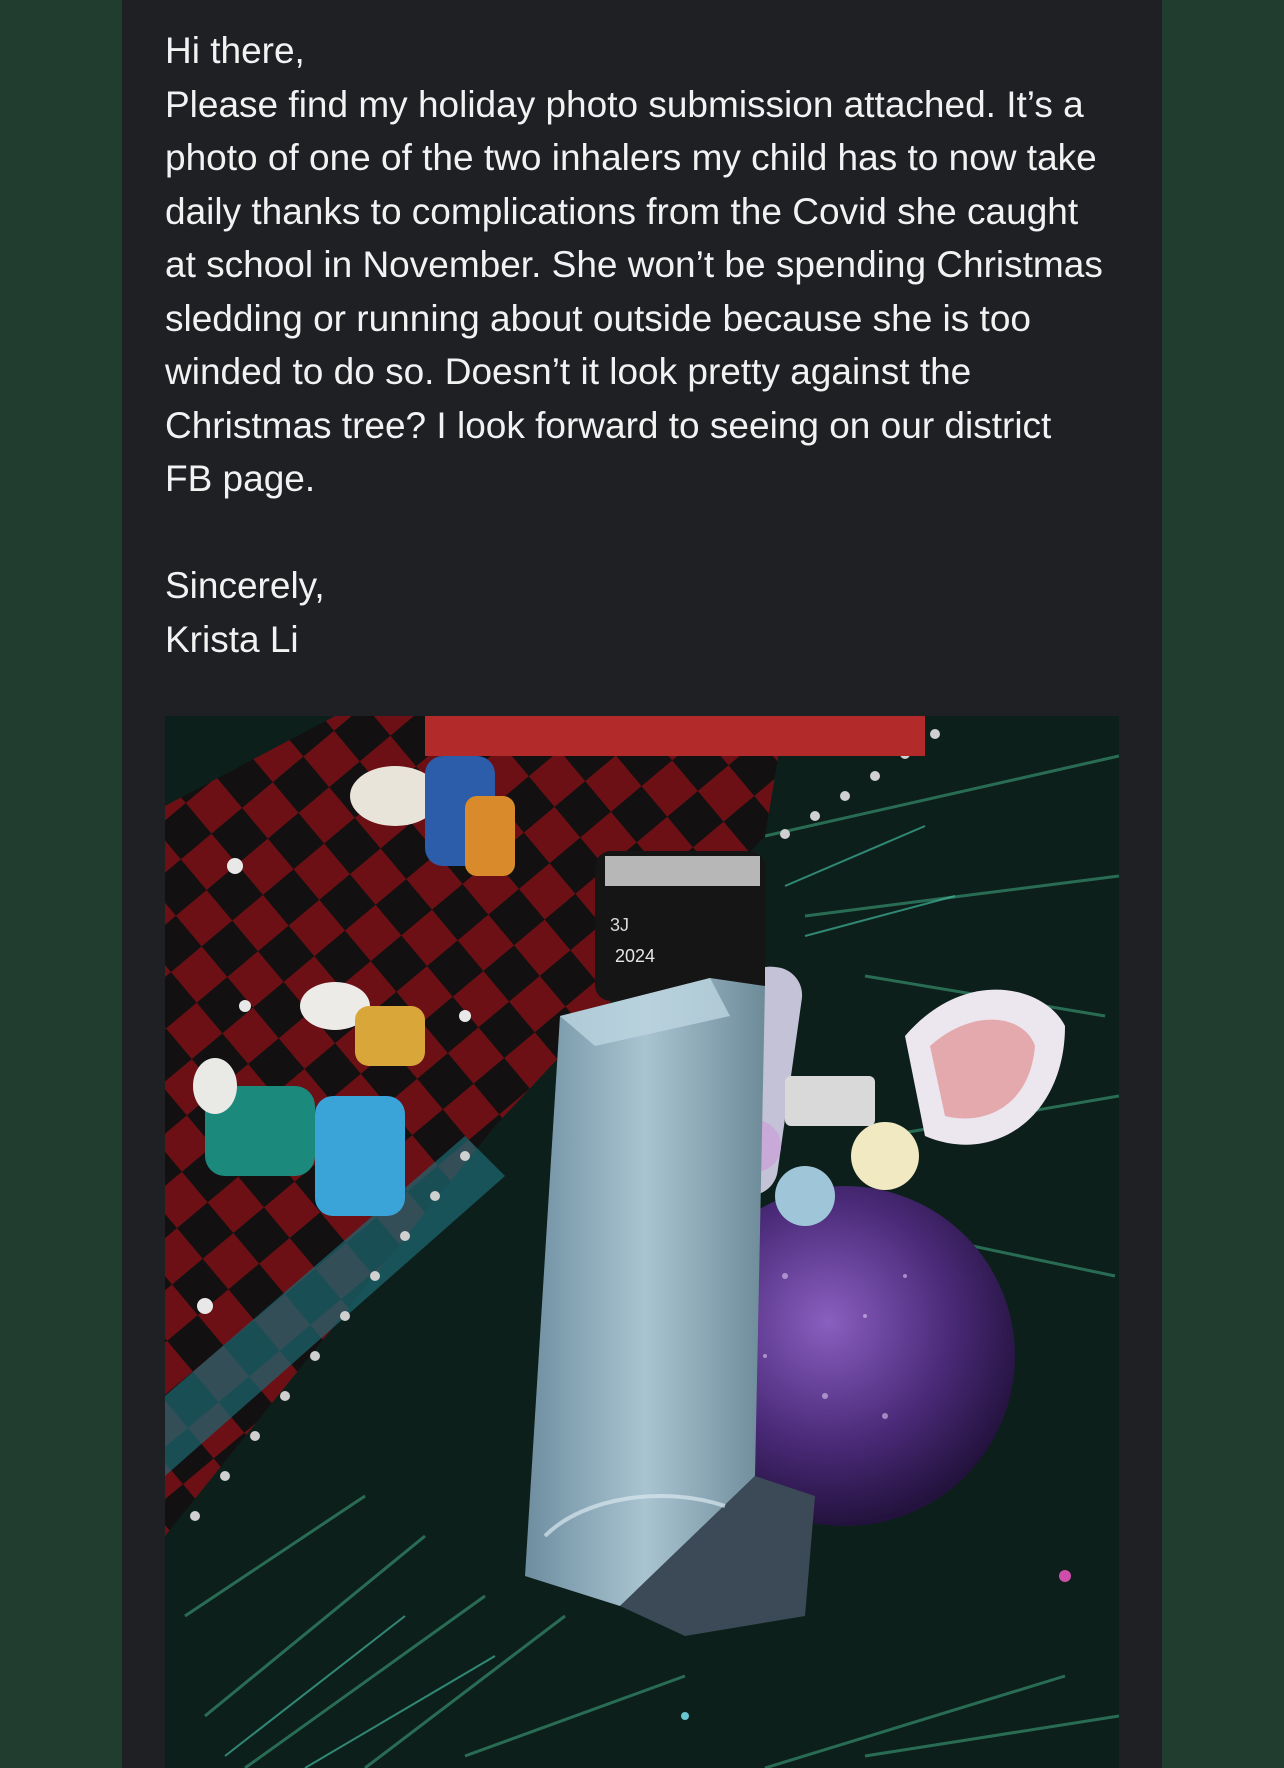  Describe the element at coordinates (235, 50) in the screenshot. I see `greeting-line: Hi there,` at that location.